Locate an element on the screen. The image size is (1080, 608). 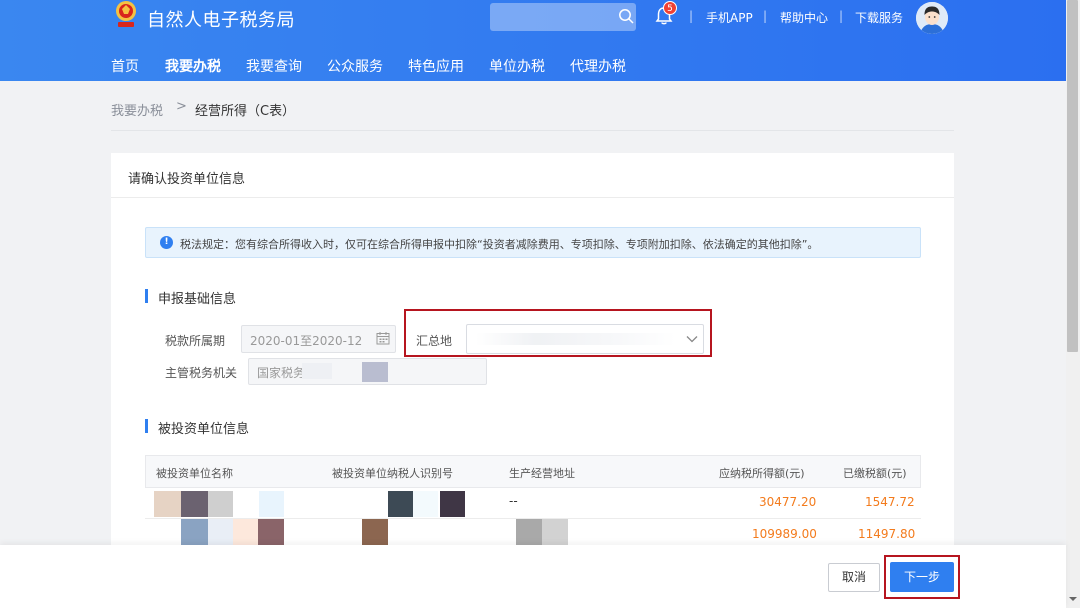
nav-item-query: 我要查询 is located at coordinates (274, 66).